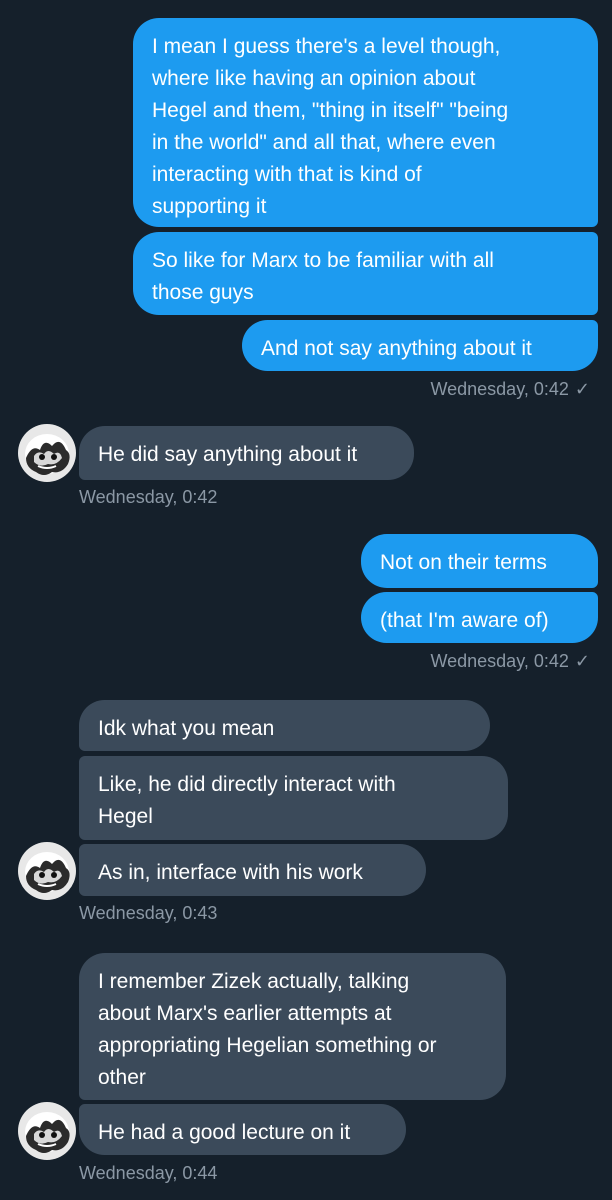 The width and height of the screenshot is (612, 1200). I want to click on message-timestamp: Wednesday, 0:42, so click(148, 497).